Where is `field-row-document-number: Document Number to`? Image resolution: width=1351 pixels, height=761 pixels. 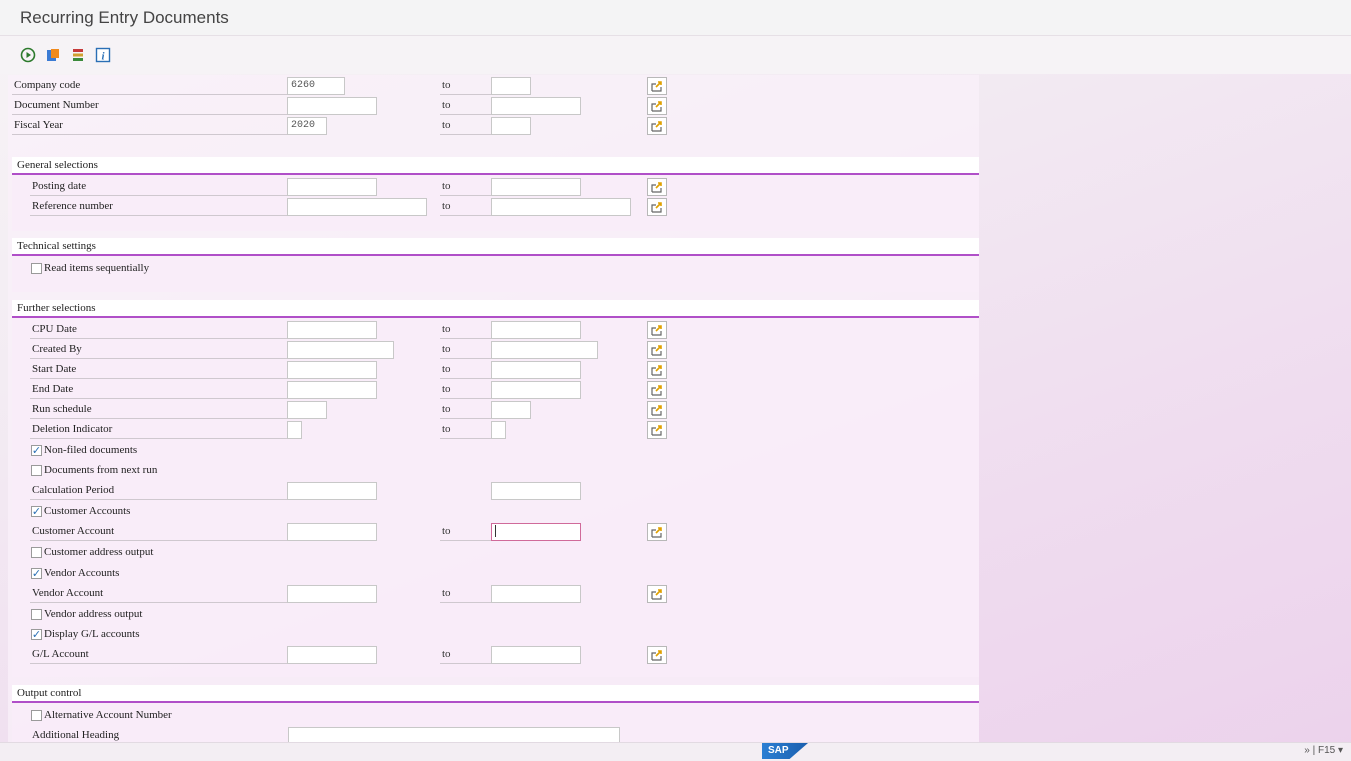 field-row-document-number: Document Number to is located at coordinates (493, 106).